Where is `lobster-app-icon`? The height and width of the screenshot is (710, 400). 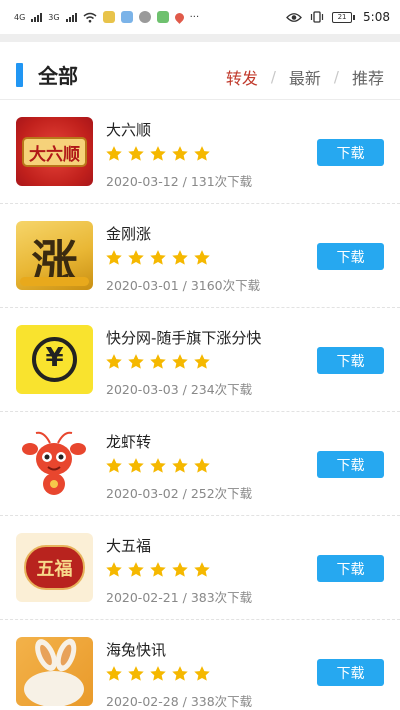
lobster-app-icon is located at coordinates (54, 463).